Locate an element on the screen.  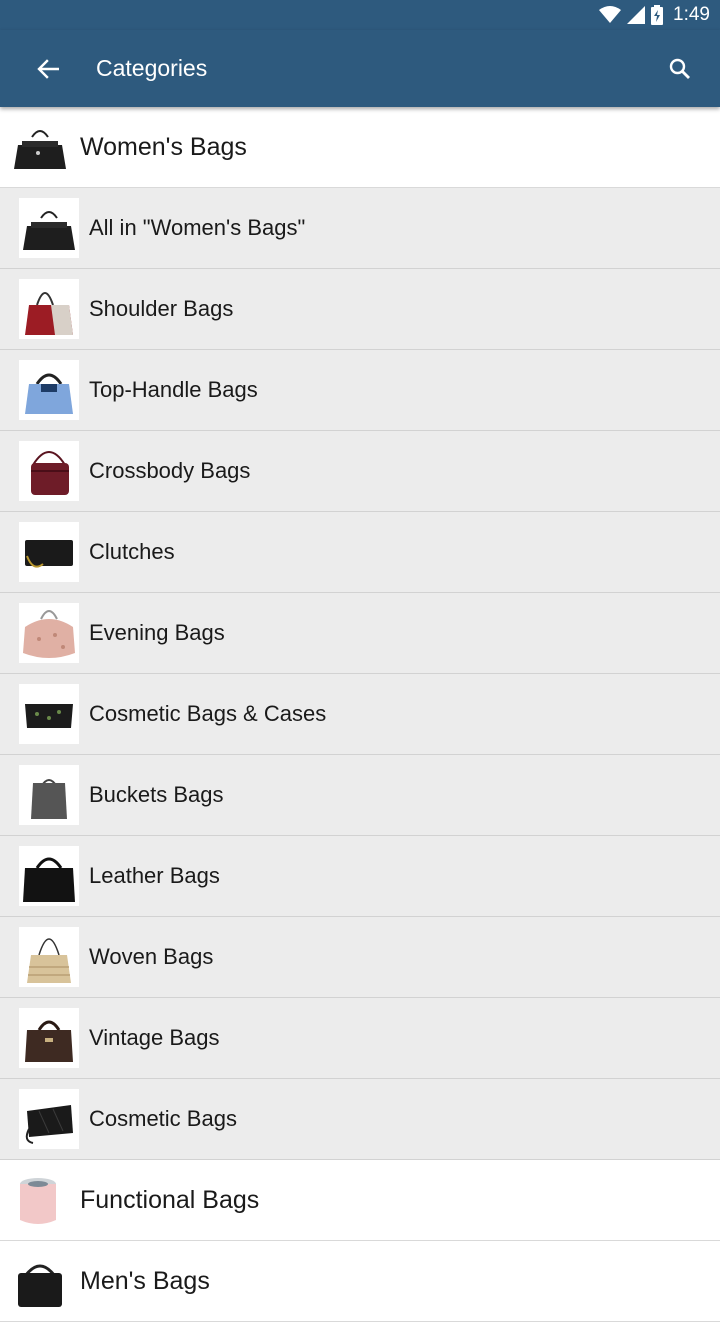
subcategory-shoulder-bags: Shoulder Bags is located at coordinates (360, 309).